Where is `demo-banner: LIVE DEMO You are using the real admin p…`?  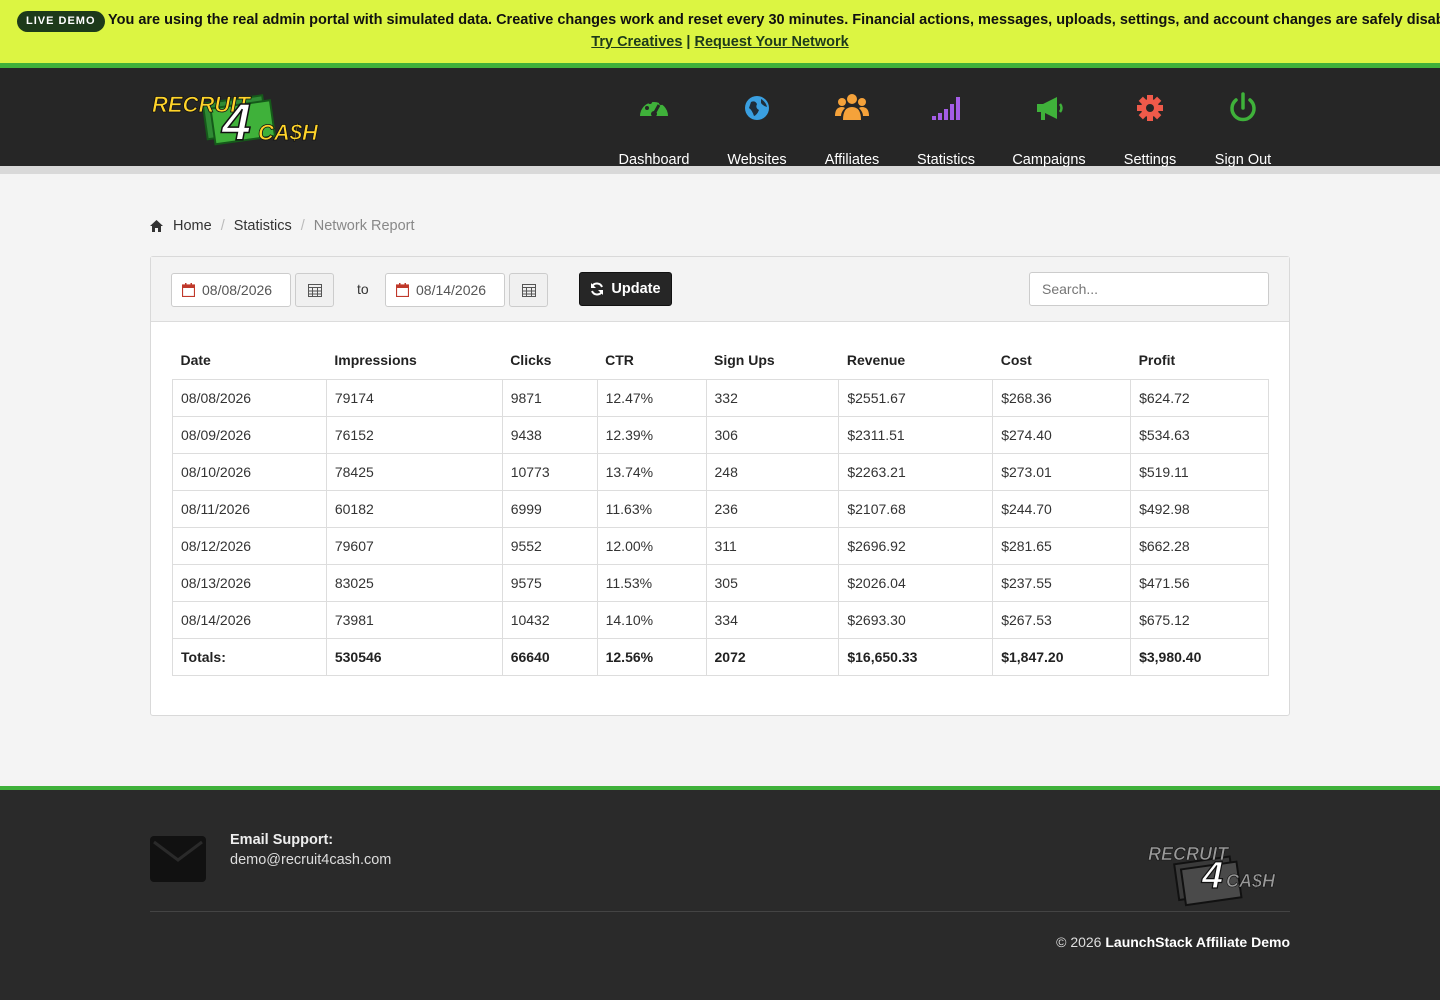 demo-banner: LIVE DEMO You are using the real admin p… is located at coordinates (720, 31).